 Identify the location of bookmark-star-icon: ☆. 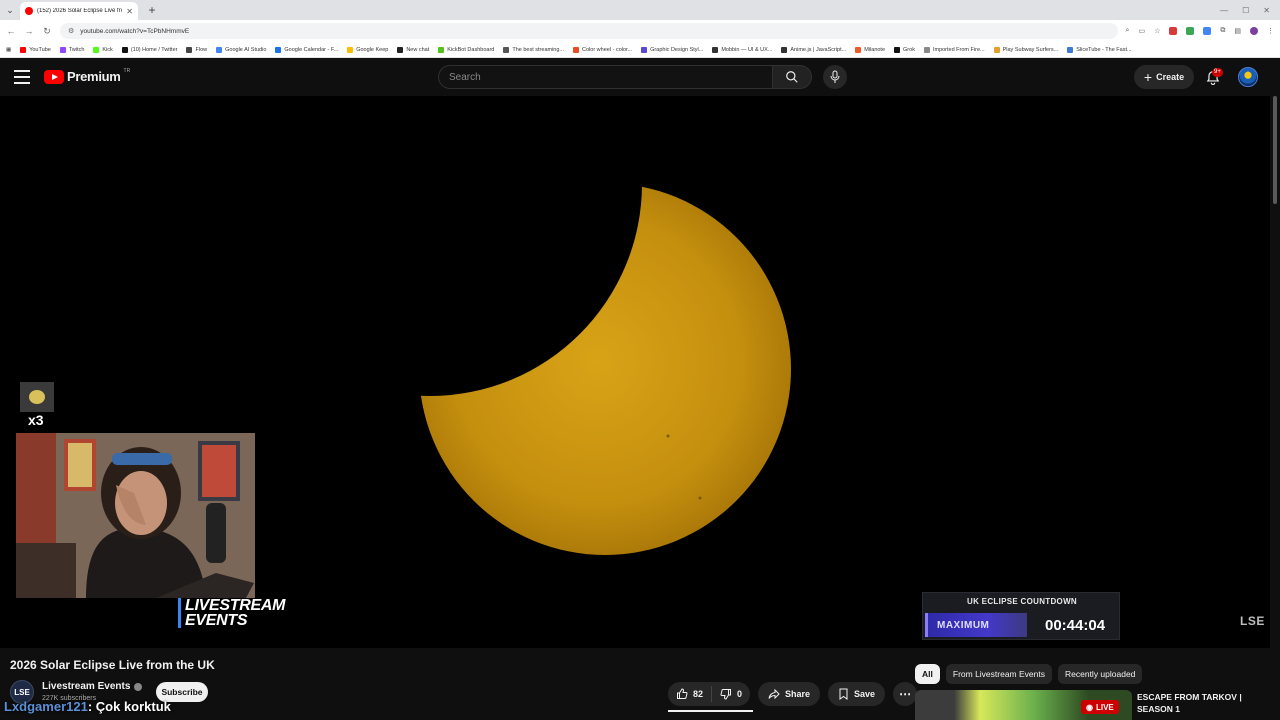
(1157, 31).